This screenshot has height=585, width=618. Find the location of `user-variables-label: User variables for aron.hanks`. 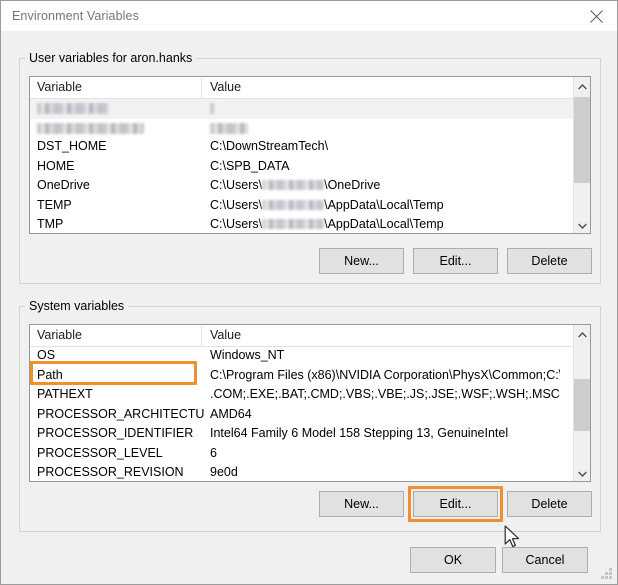

user-variables-label: User variables for aron.hanks is located at coordinates (111, 58).